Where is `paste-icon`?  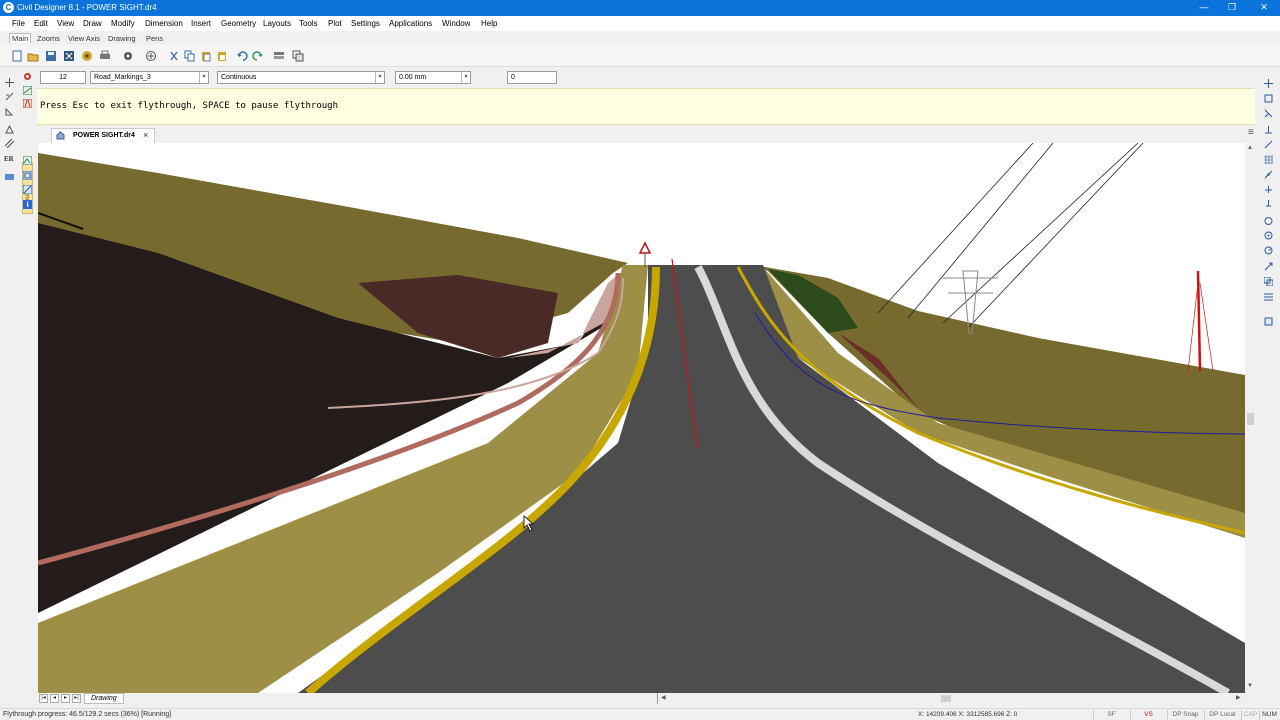
paste-icon is located at coordinates (206, 56).